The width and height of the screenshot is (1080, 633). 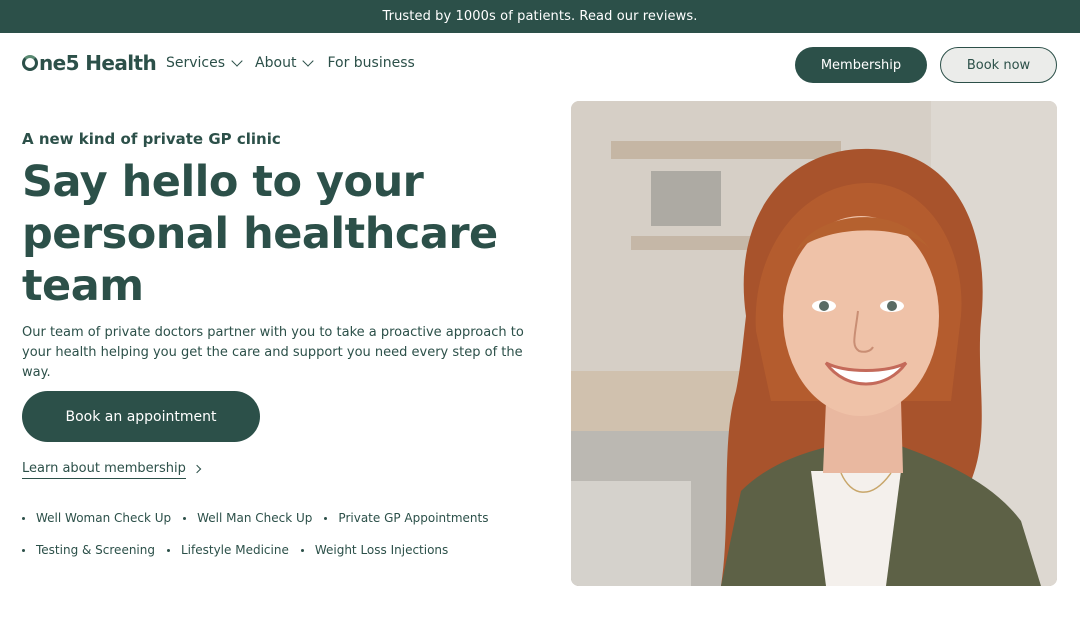 What do you see at coordinates (95, 550) in the screenshot?
I see `service-label: Testing & Screening` at bounding box center [95, 550].